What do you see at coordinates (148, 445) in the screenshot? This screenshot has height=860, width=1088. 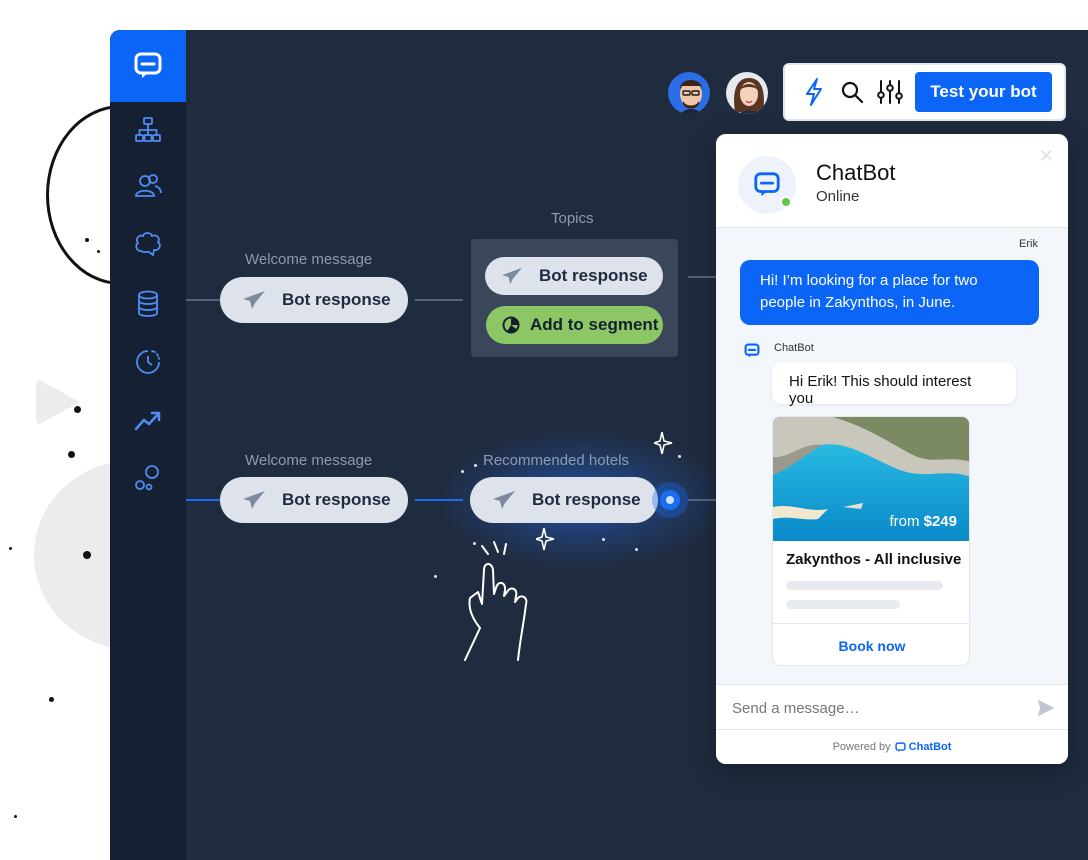 I see `sidebar` at bounding box center [148, 445].